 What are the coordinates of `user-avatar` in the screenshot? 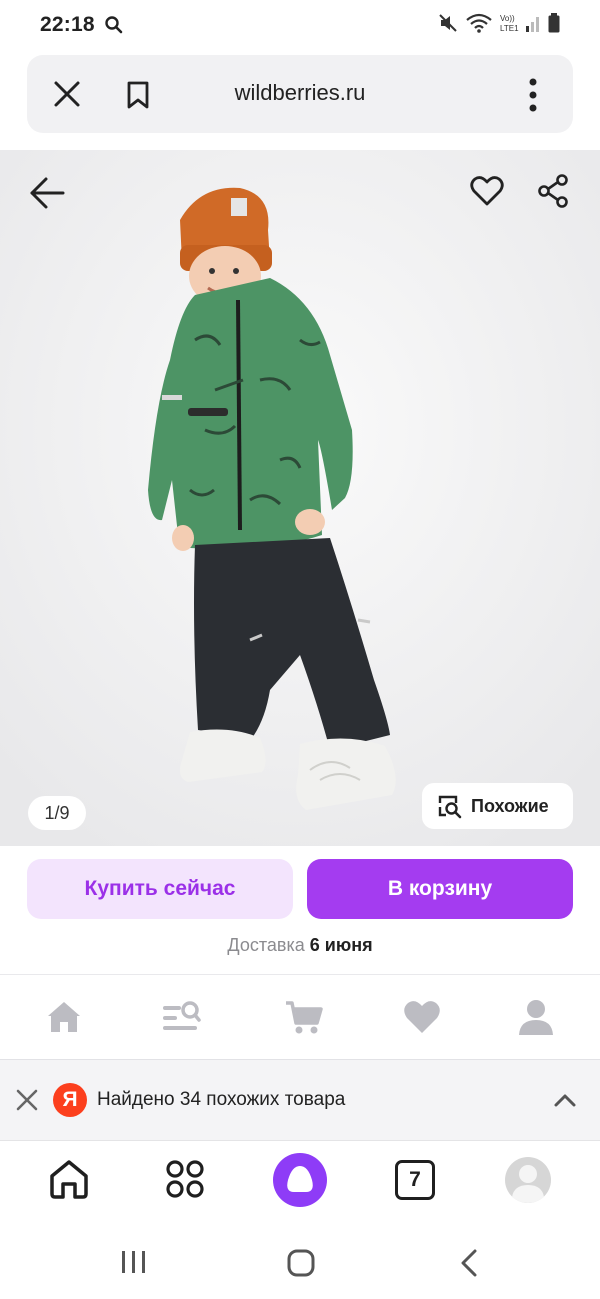 It's located at (528, 1180).